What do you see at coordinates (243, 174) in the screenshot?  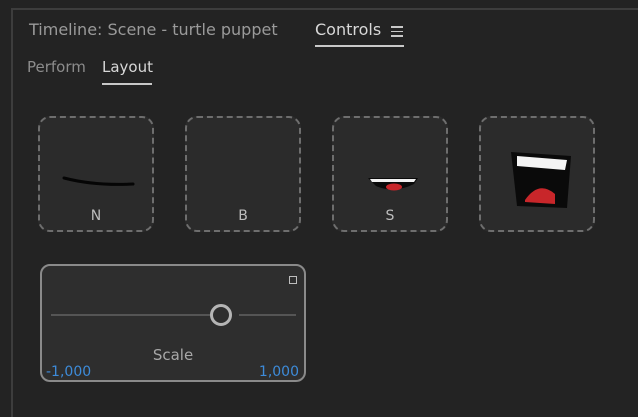 I see `trigger-b: B` at bounding box center [243, 174].